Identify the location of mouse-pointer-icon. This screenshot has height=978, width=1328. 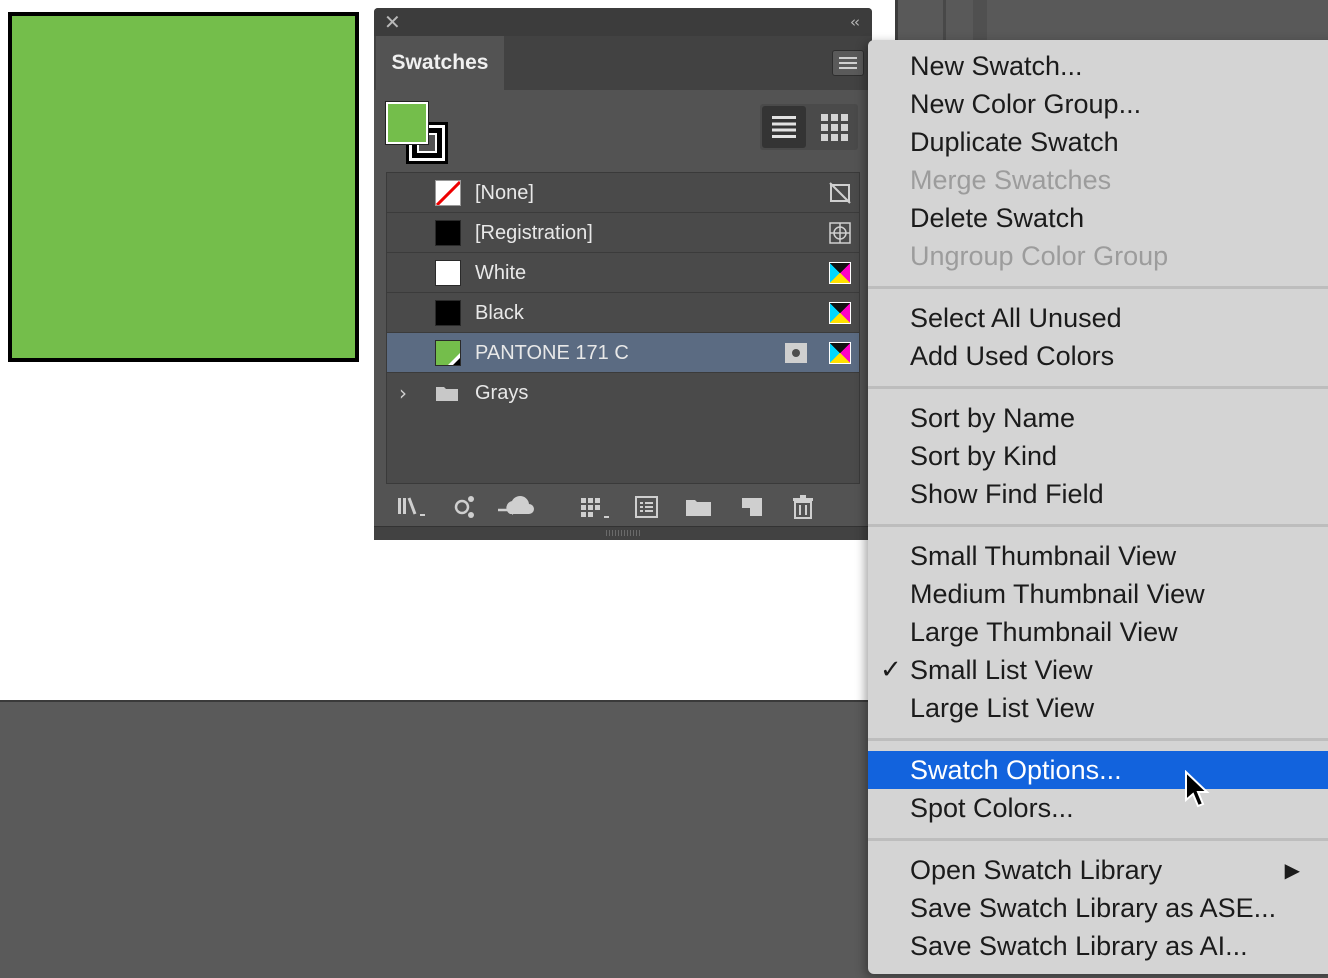
(1197, 789).